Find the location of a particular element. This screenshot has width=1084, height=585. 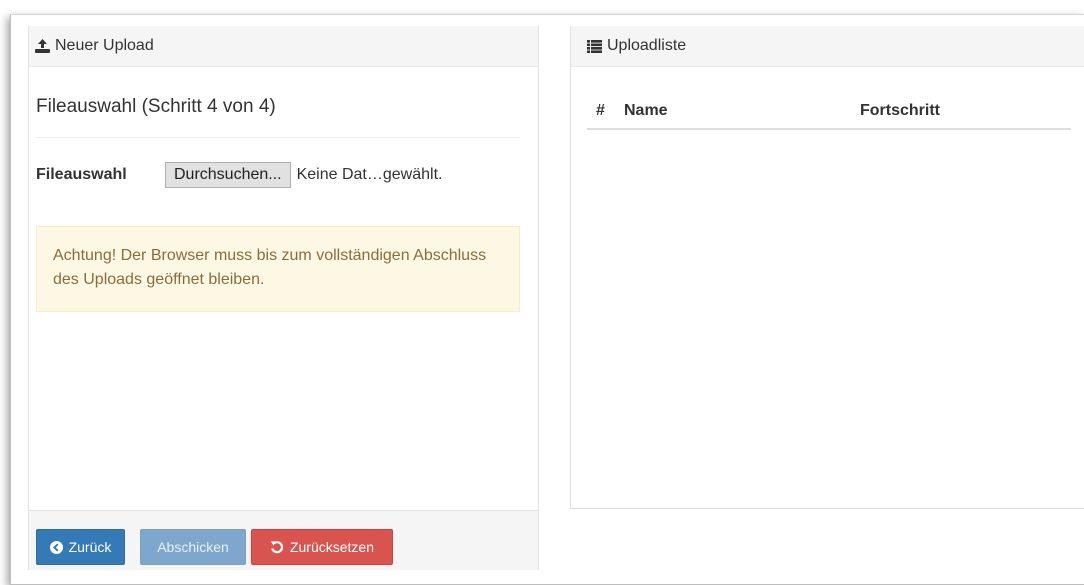

step-title: Fileauswahl (Schritt 4 von 4) is located at coordinates (156, 106).